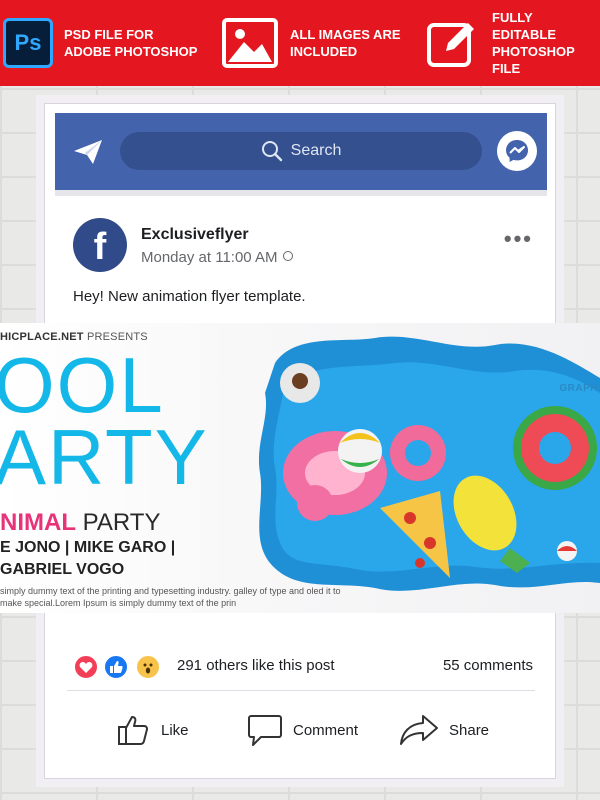 The image size is (600, 800). I want to click on flyer-title-line2: ARTY, so click(104, 457).